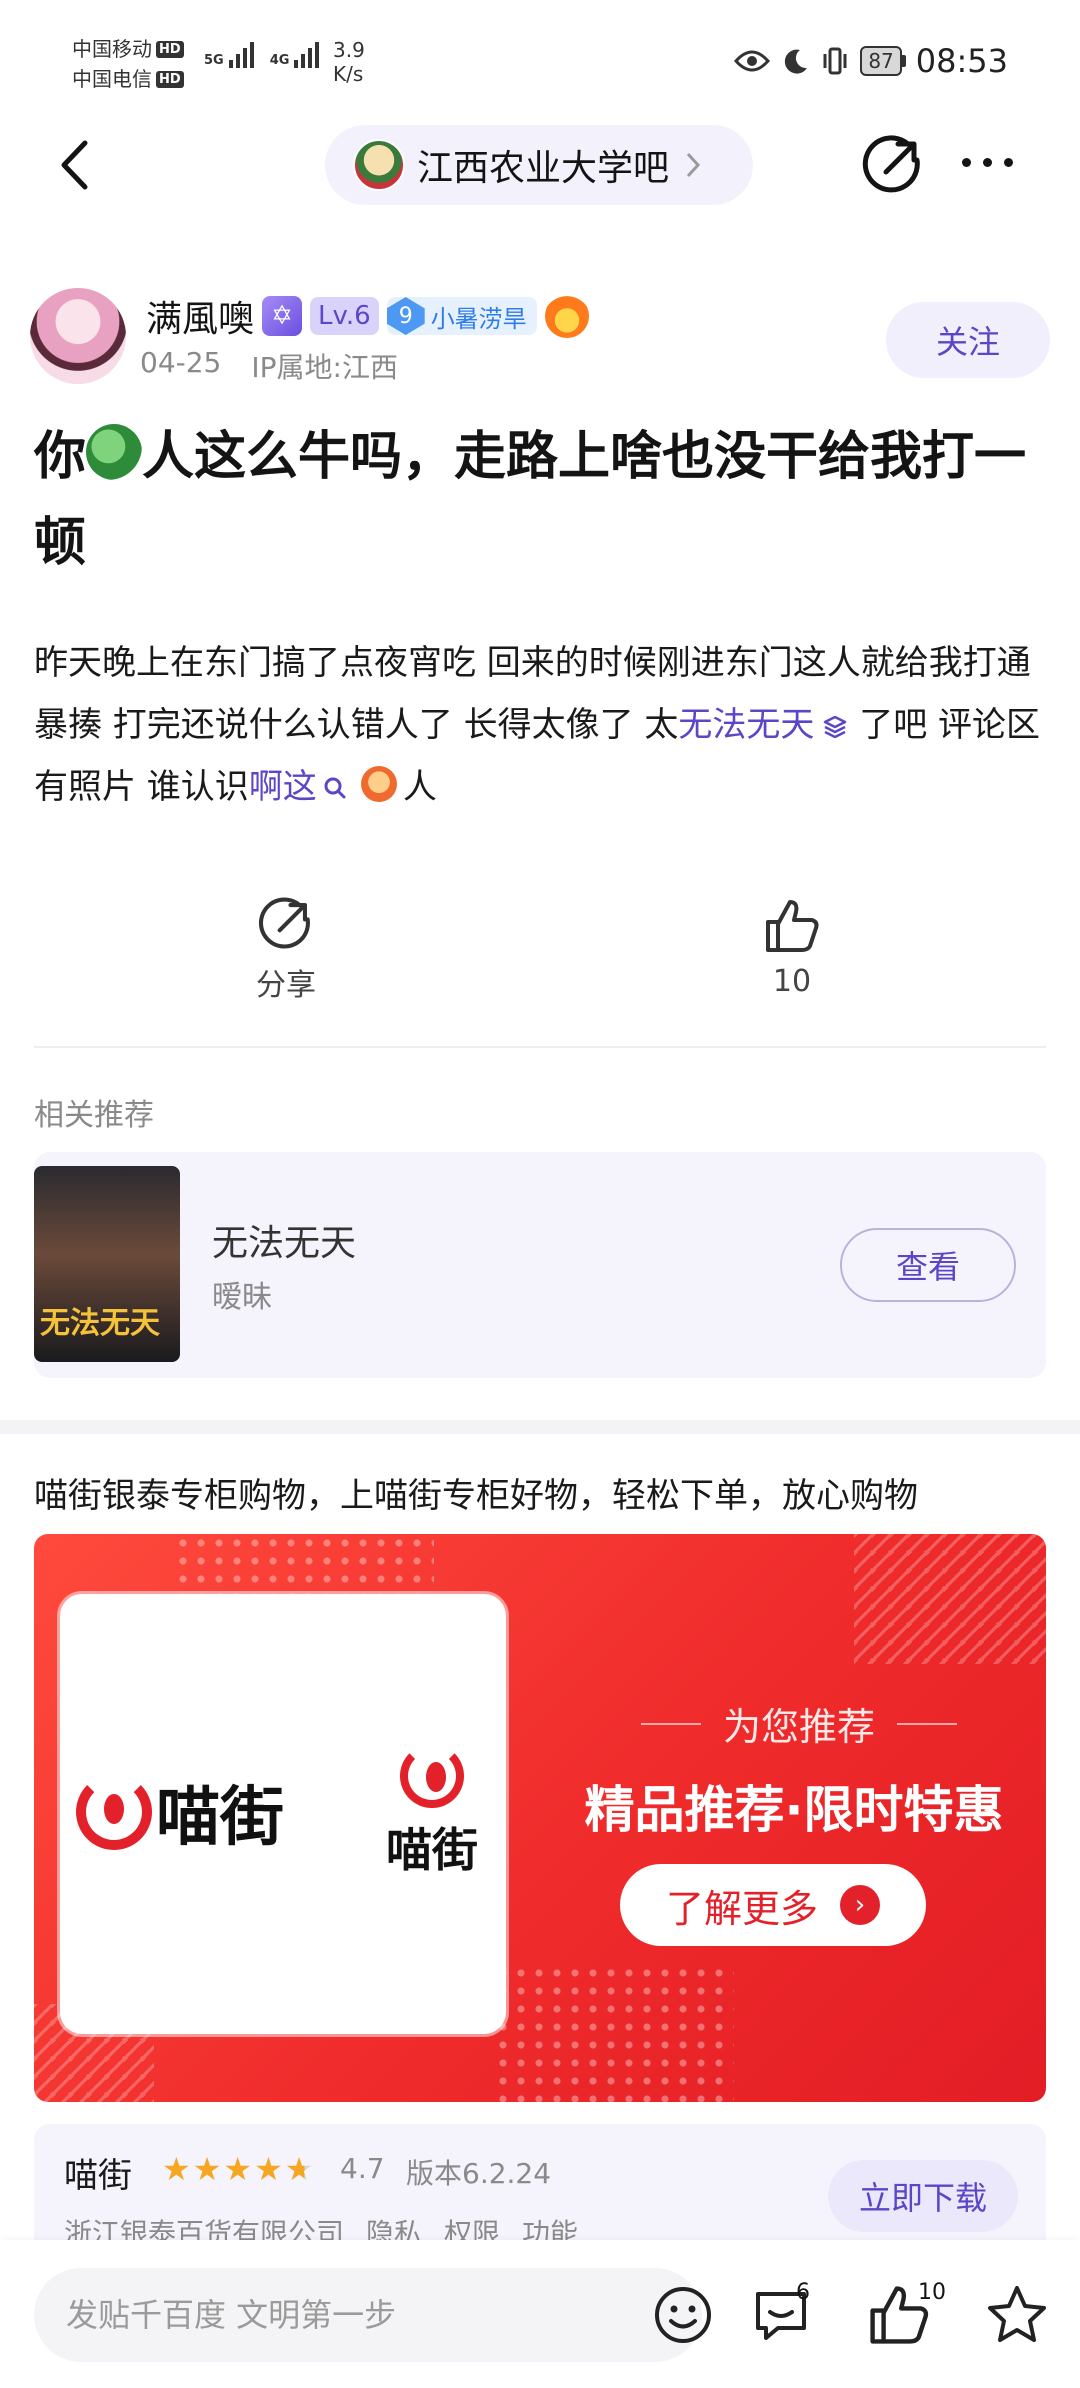  I want to click on book-title: 无法无天, so click(284, 1243).